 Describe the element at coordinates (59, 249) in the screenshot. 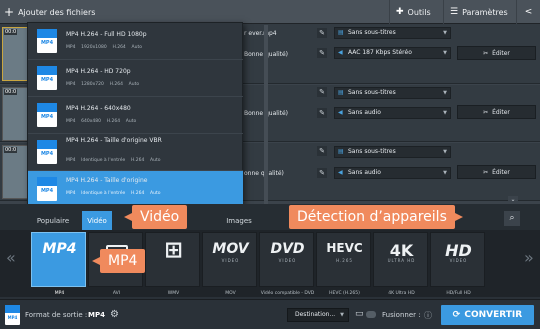

I see `mp4-logo: MP4` at that location.